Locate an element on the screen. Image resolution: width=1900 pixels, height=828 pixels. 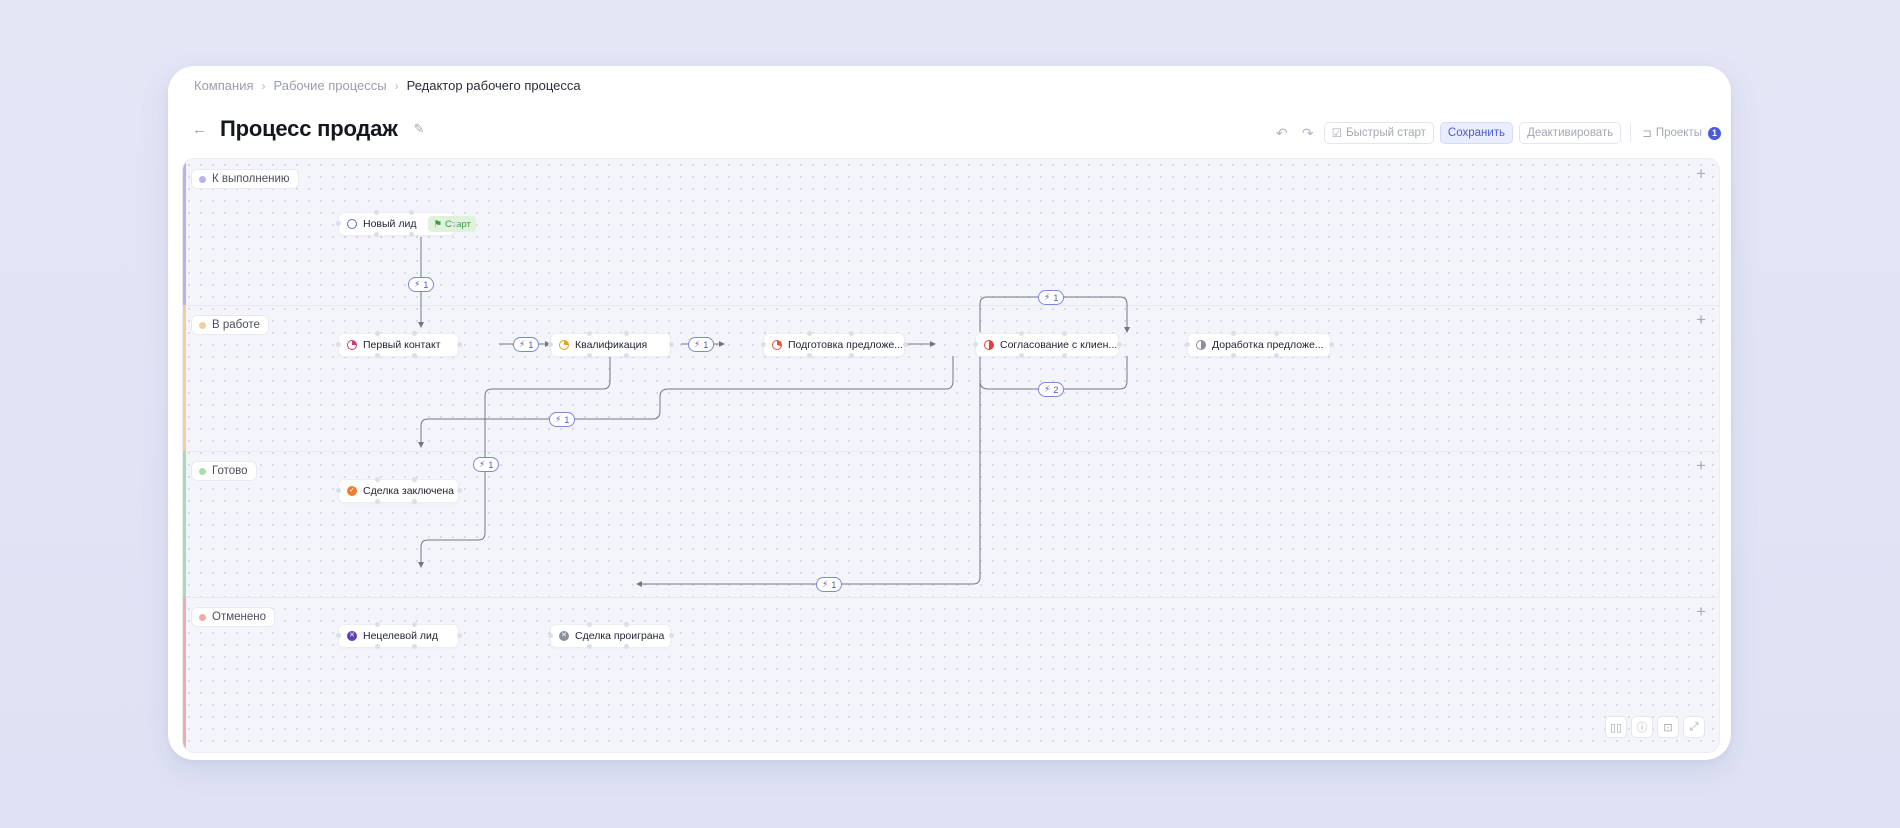
projects-button: ⊐ Проекты 1 is located at coordinates (1681, 133).